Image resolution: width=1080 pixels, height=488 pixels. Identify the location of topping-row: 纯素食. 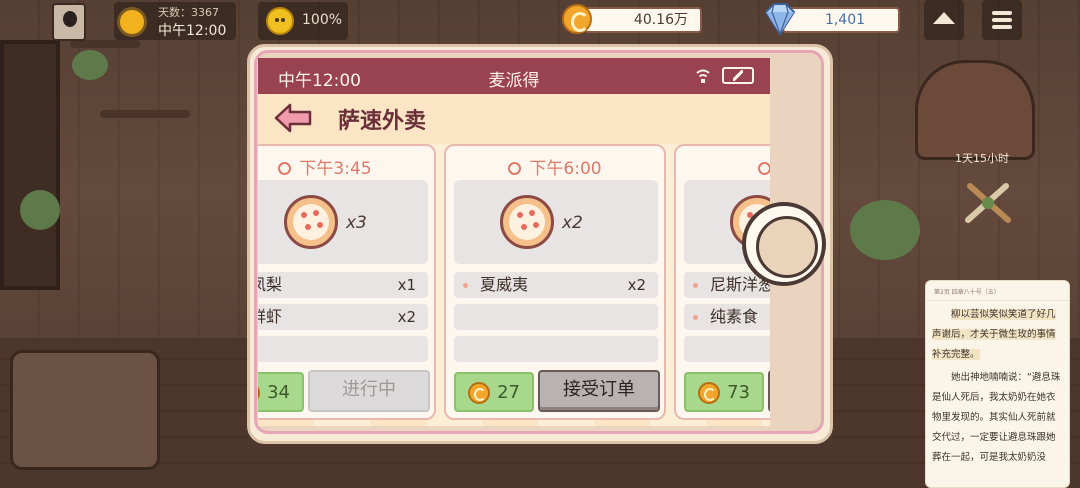
(727, 317).